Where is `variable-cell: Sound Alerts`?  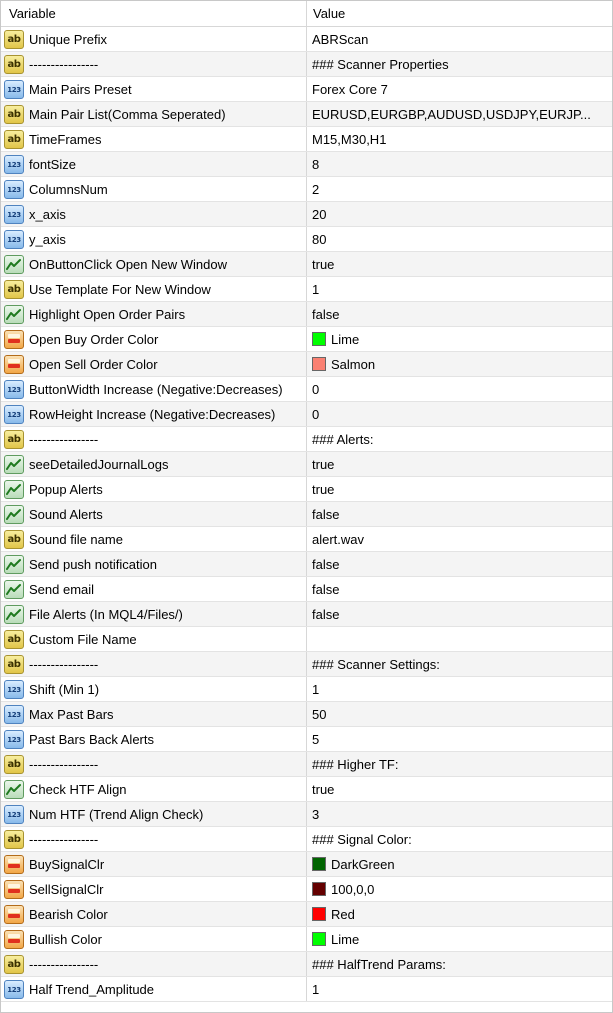
variable-cell: Sound Alerts is located at coordinates (154, 514).